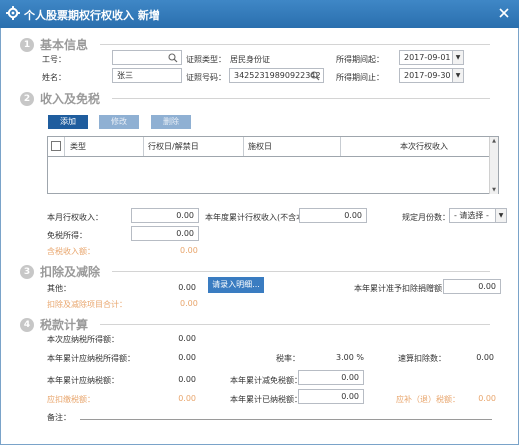 The image size is (519, 445). Describe the element at coordinates (250, 59) in the screenshot. I see `id-type-value: 居民身份证` at that location.